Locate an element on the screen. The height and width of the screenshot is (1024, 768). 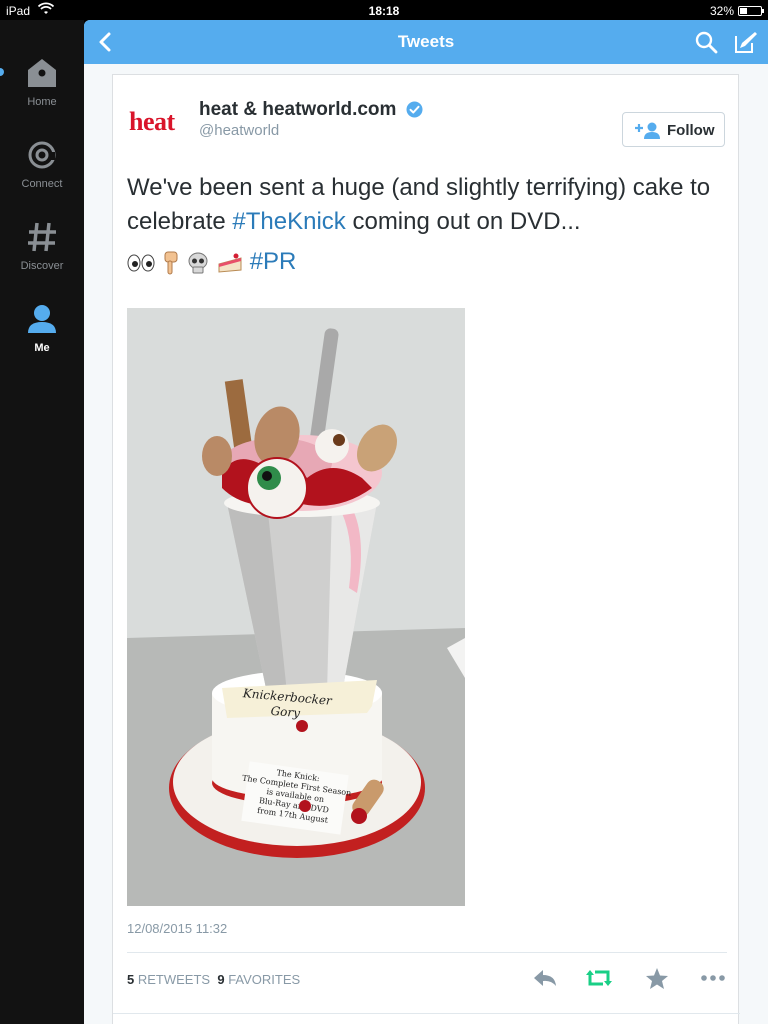
hash-icon is located at coordinates (42, 237).